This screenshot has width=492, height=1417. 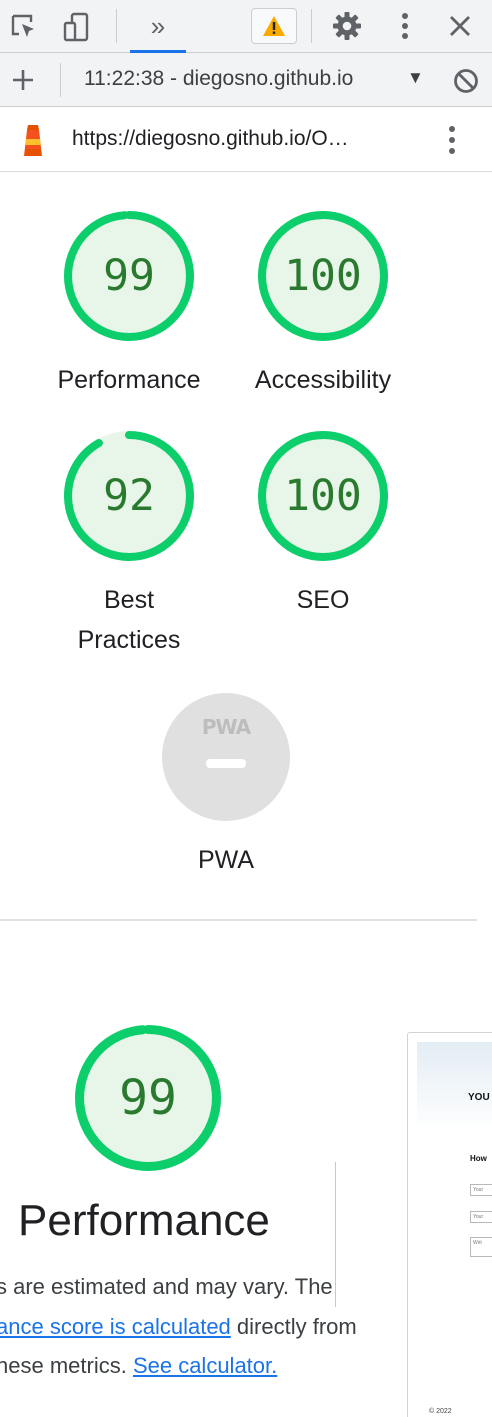 What do you see at coordinates (323, 600) in the screenshot?
I see `seo-label: SEO` at bounding box center [323, 600].